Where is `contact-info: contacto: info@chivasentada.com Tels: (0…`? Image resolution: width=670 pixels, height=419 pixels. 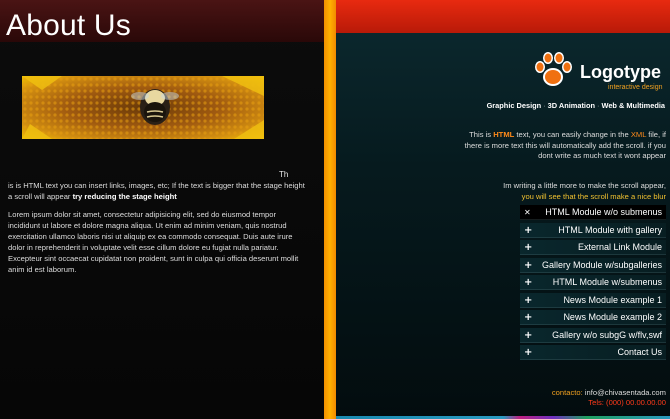 contact-info: contacto: info@chivasentada.com Tels: (0… is located at coordinates (609, 398).